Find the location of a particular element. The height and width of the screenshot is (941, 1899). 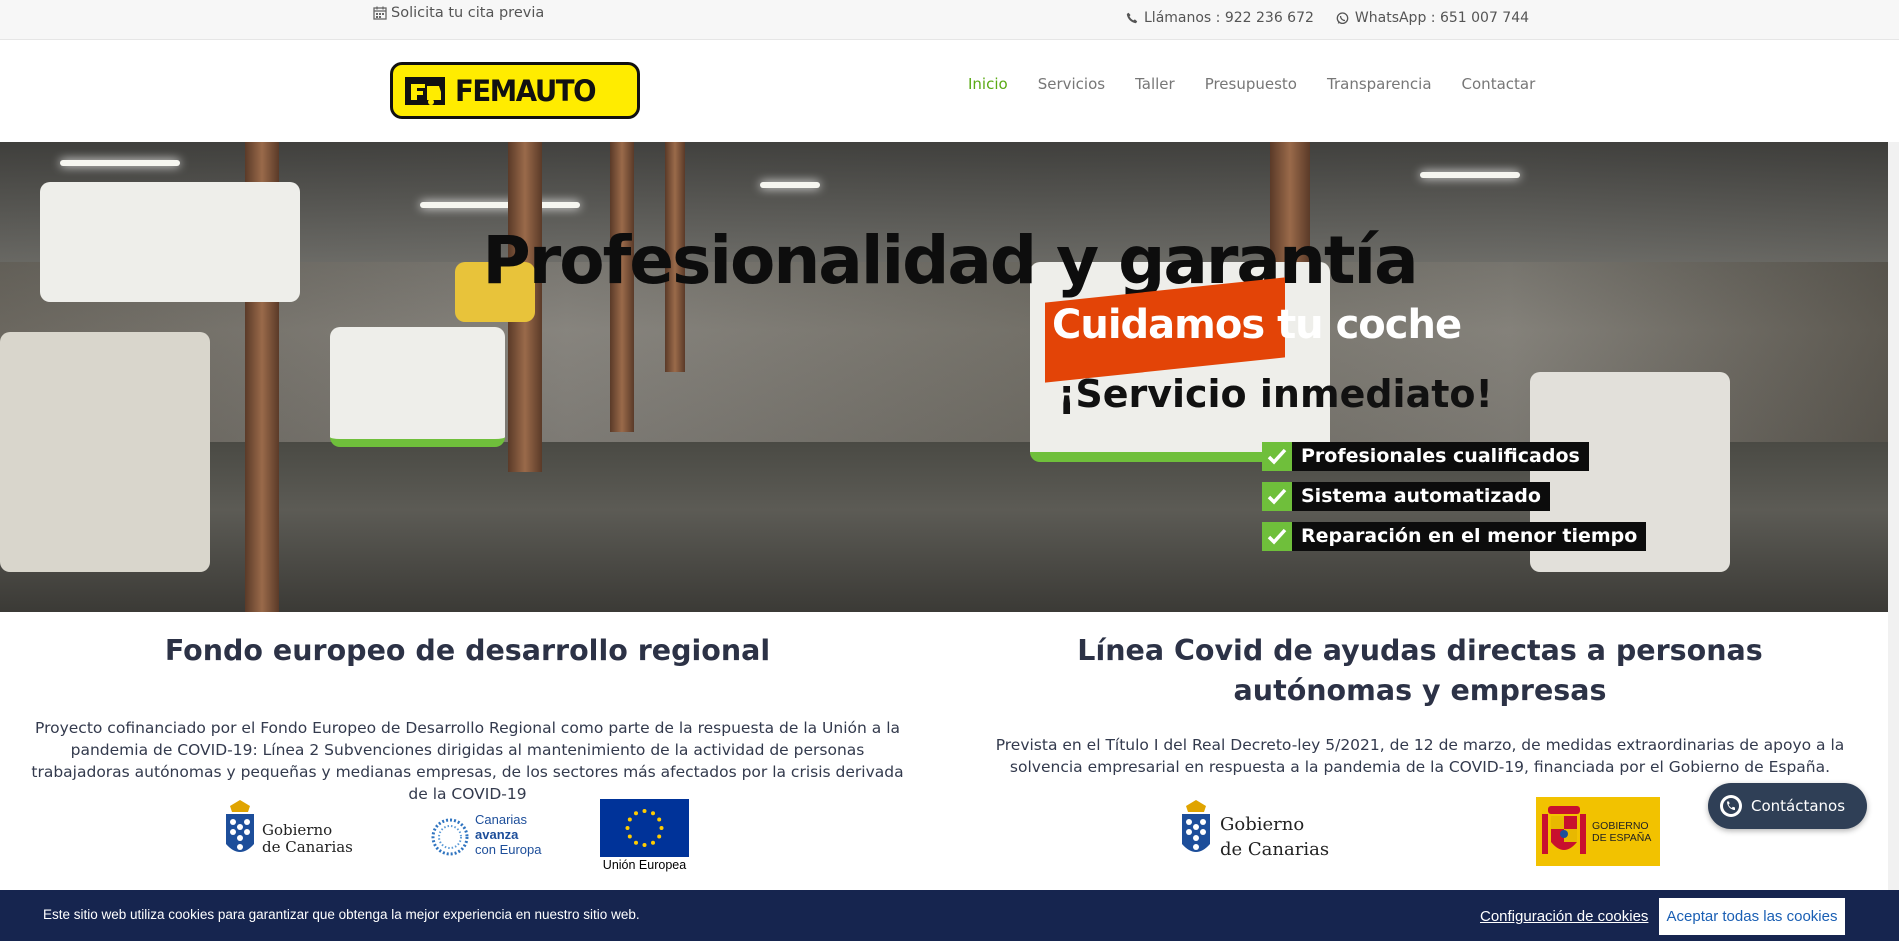

feature-label: Sistema automatizado is located at coordinates (1421, 496).